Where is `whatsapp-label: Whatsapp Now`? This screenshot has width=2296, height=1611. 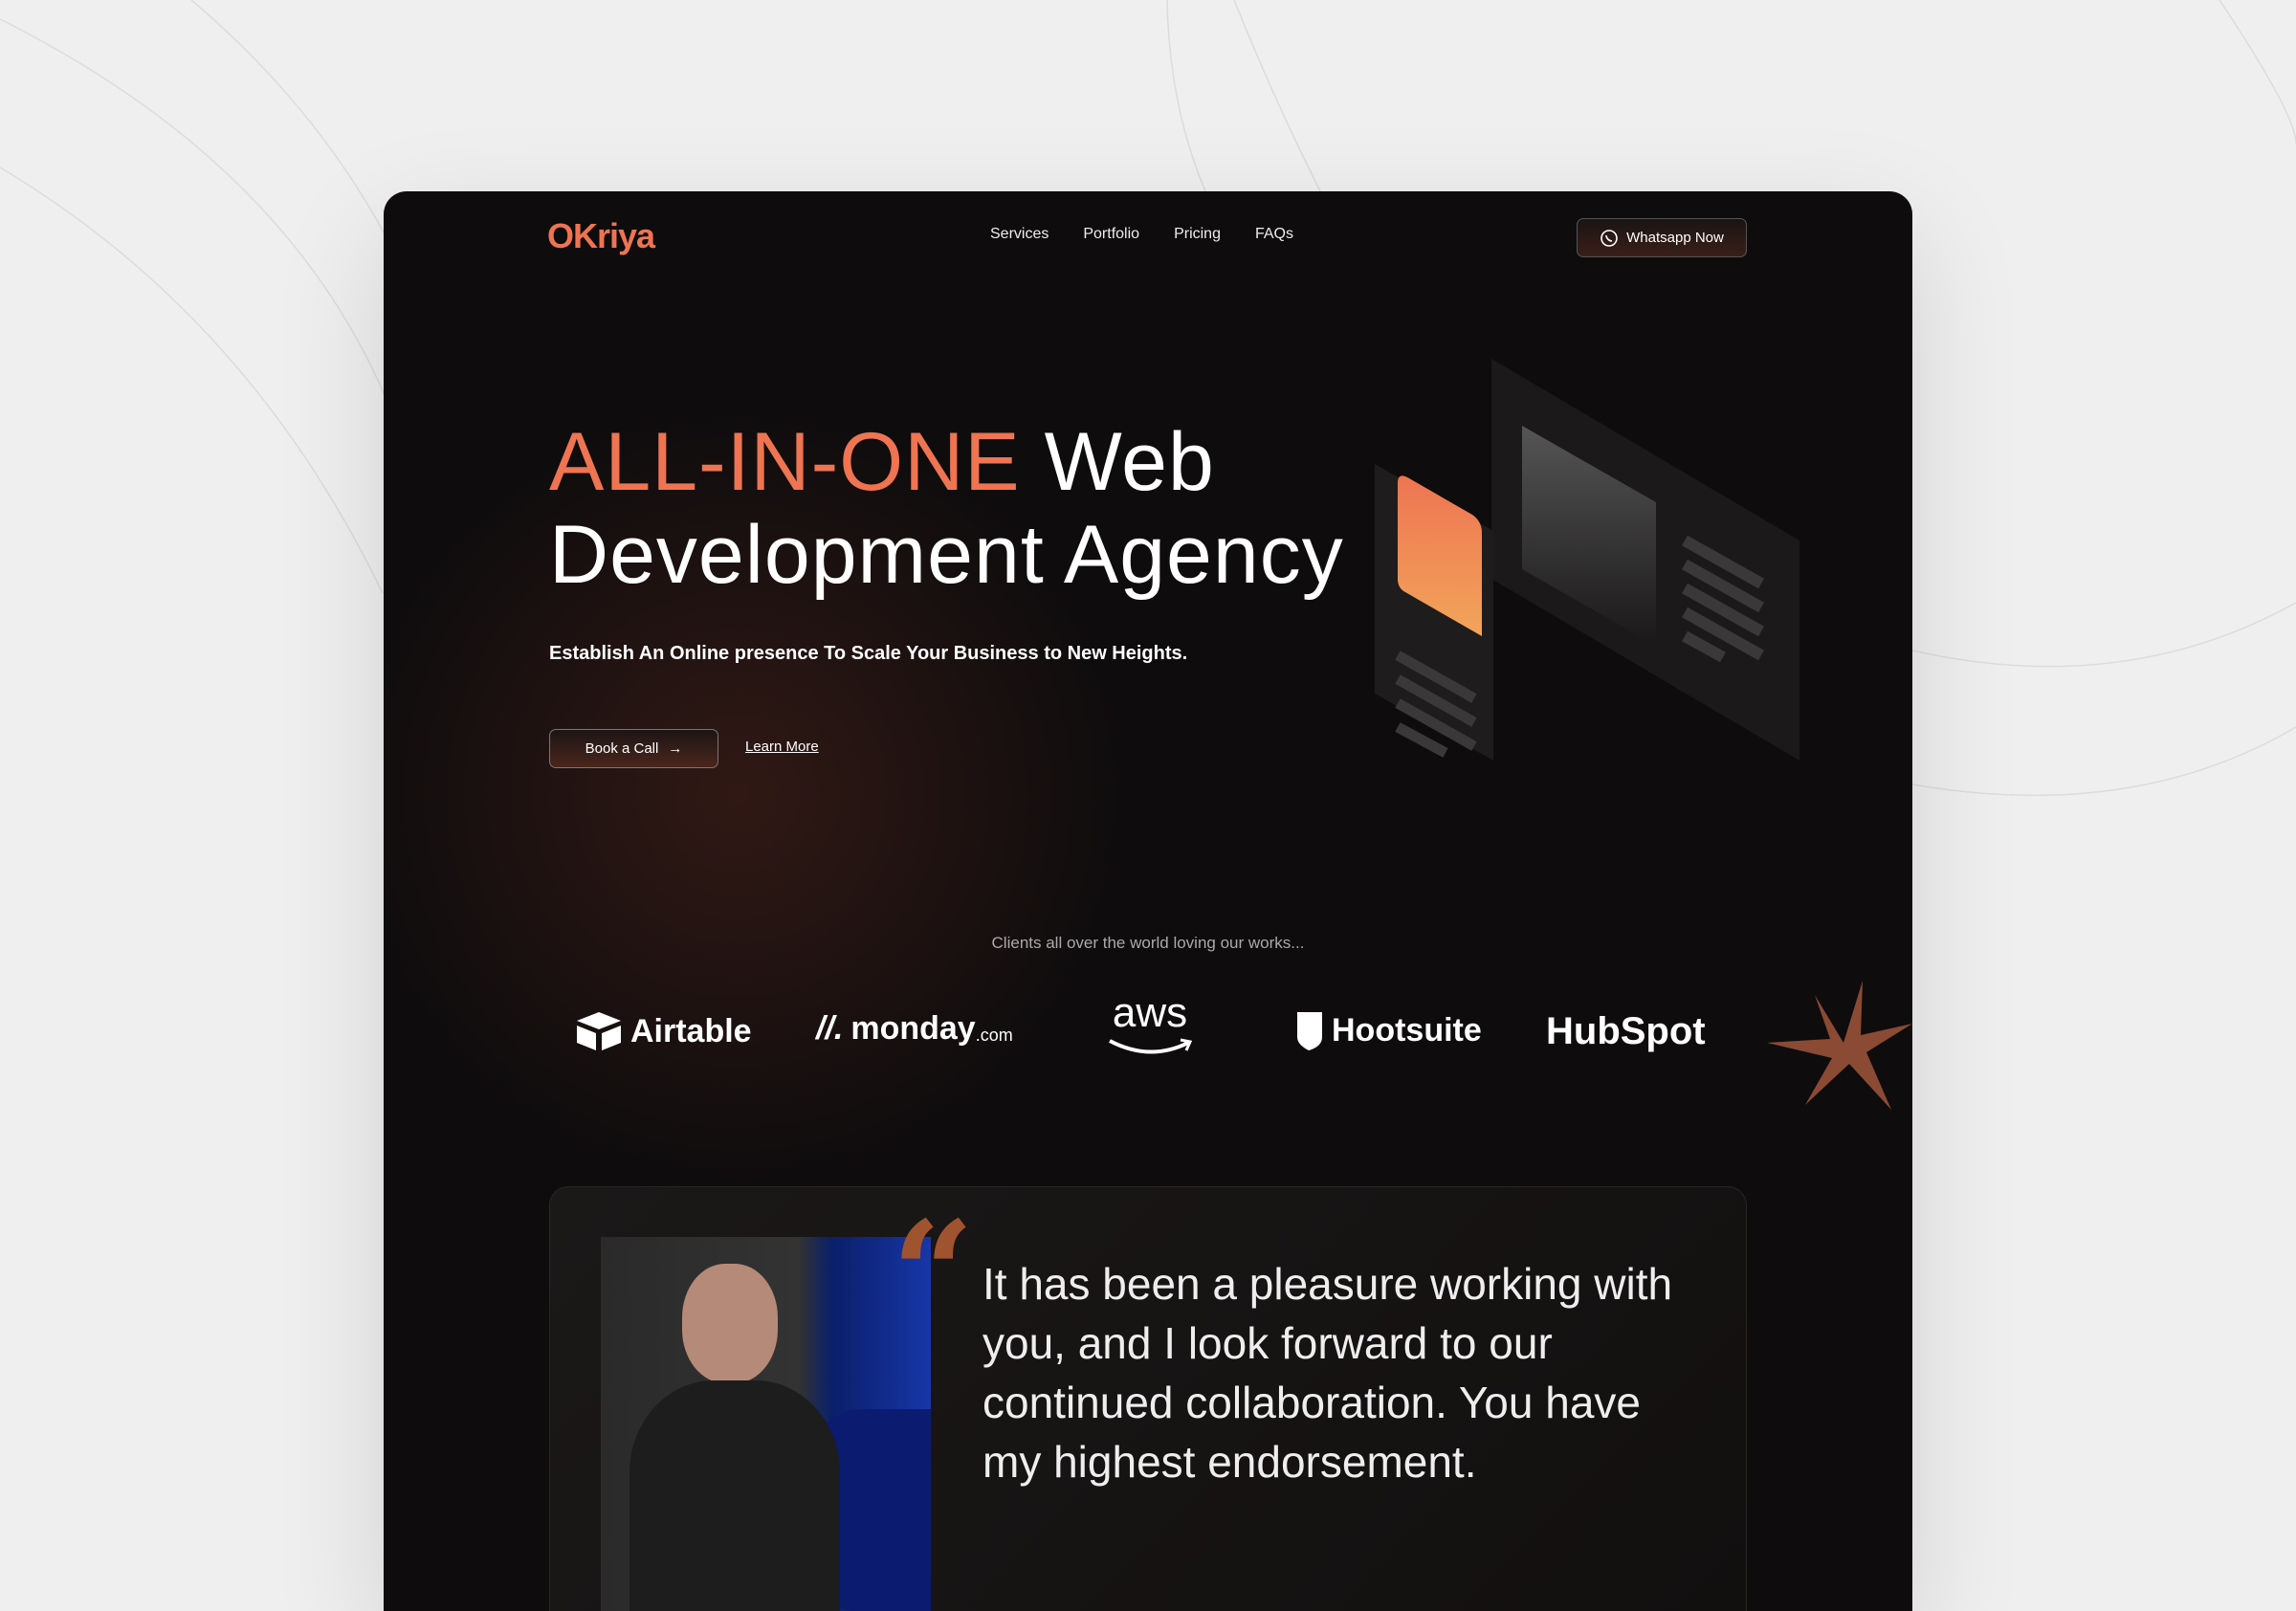 whatsapp-label: Whatsapp Now is located at coordinates (1675, 238).